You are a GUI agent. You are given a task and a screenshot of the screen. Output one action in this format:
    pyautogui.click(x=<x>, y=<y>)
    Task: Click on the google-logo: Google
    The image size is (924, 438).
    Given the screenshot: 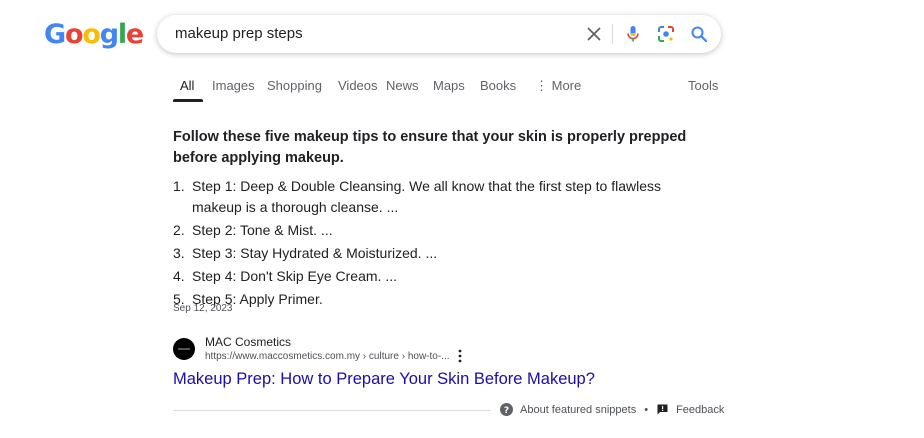 What is the action you would take?
    pyautogui.click(x=94, y=35)
    